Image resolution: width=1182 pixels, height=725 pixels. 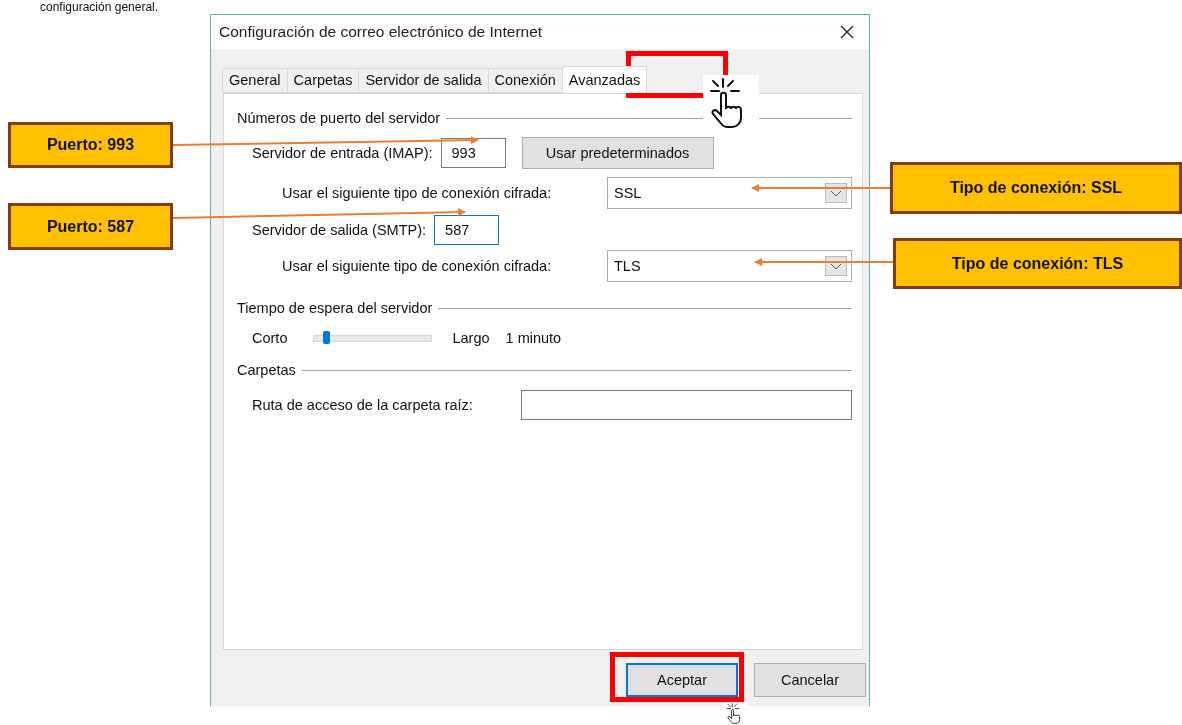 What do you see at coordinates (847, 32) in the screenshot?
I see `close-icon` at bounding box center [847, 32].